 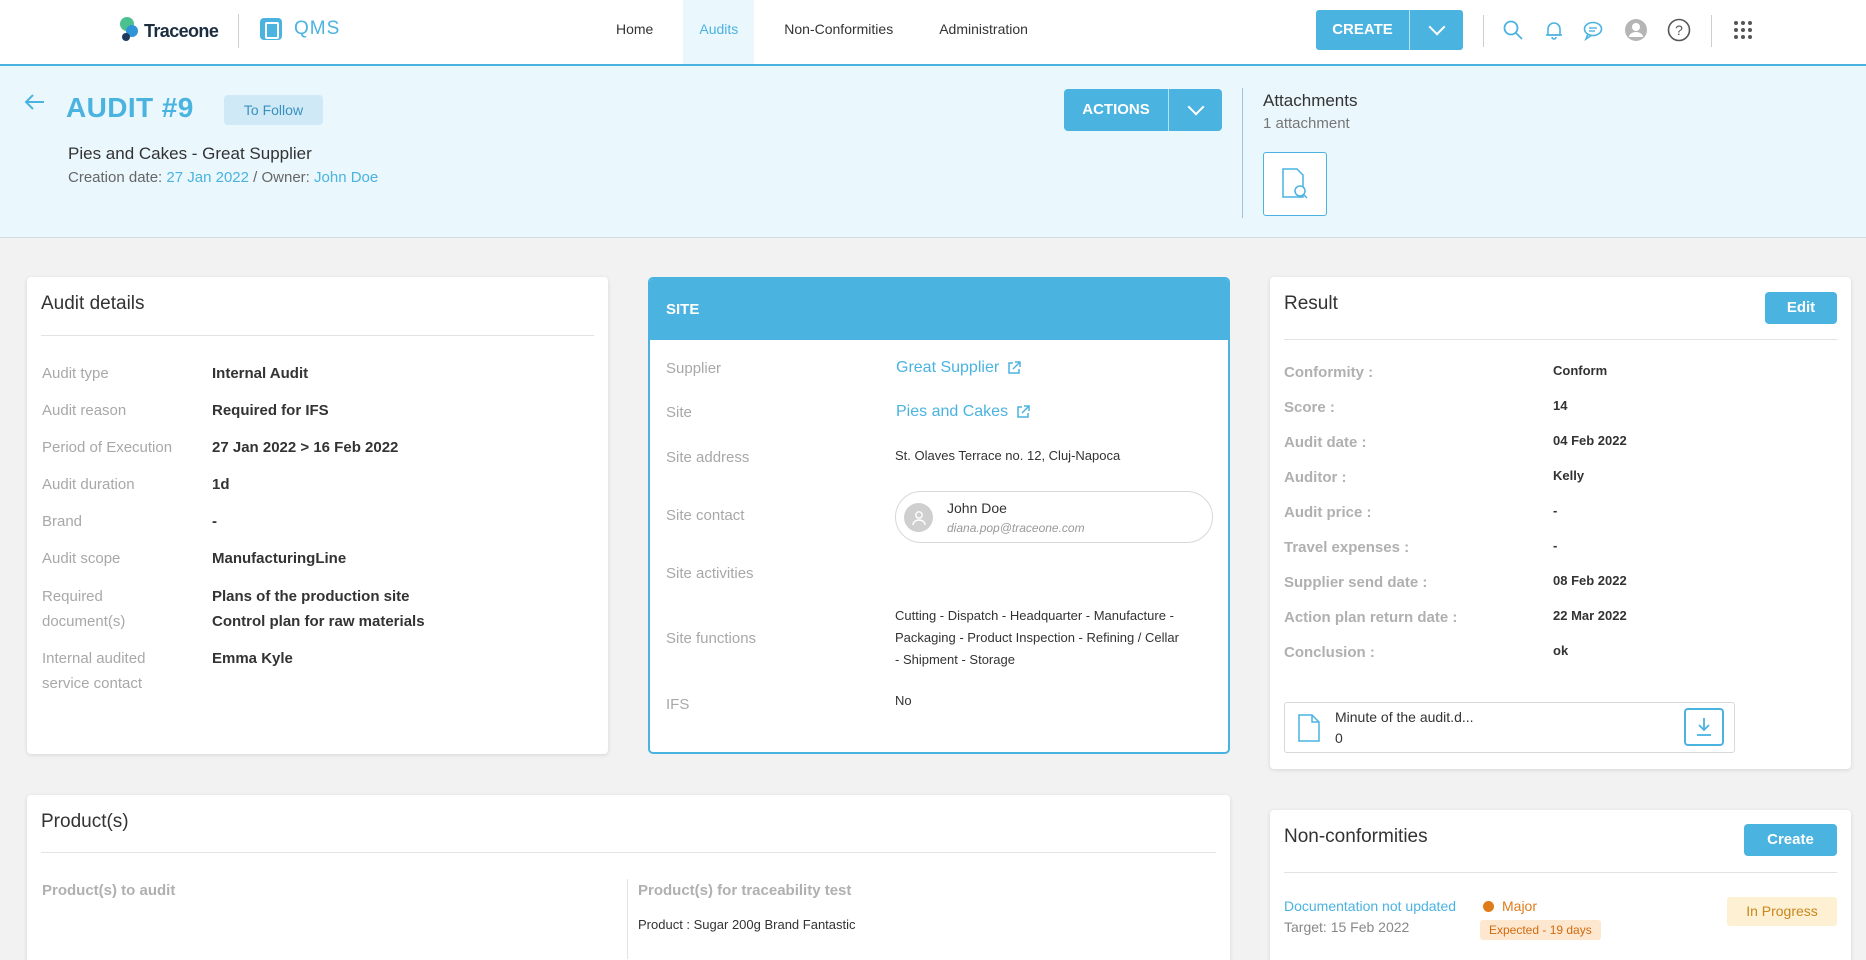 What do you see at coordinates (952, 411) in the screenshot?
I see `site-name: Pies and Cakes` at bounding box center [952, 411].